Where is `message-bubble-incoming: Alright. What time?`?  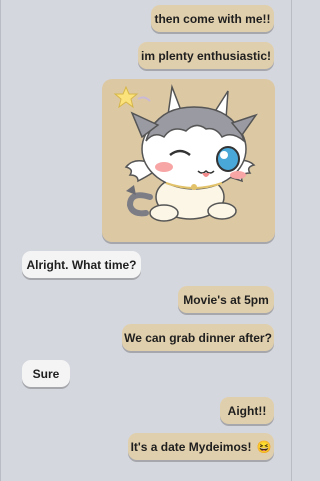 message-bubble-incoming: Alright. What time? is located at coordinates (81, 264).